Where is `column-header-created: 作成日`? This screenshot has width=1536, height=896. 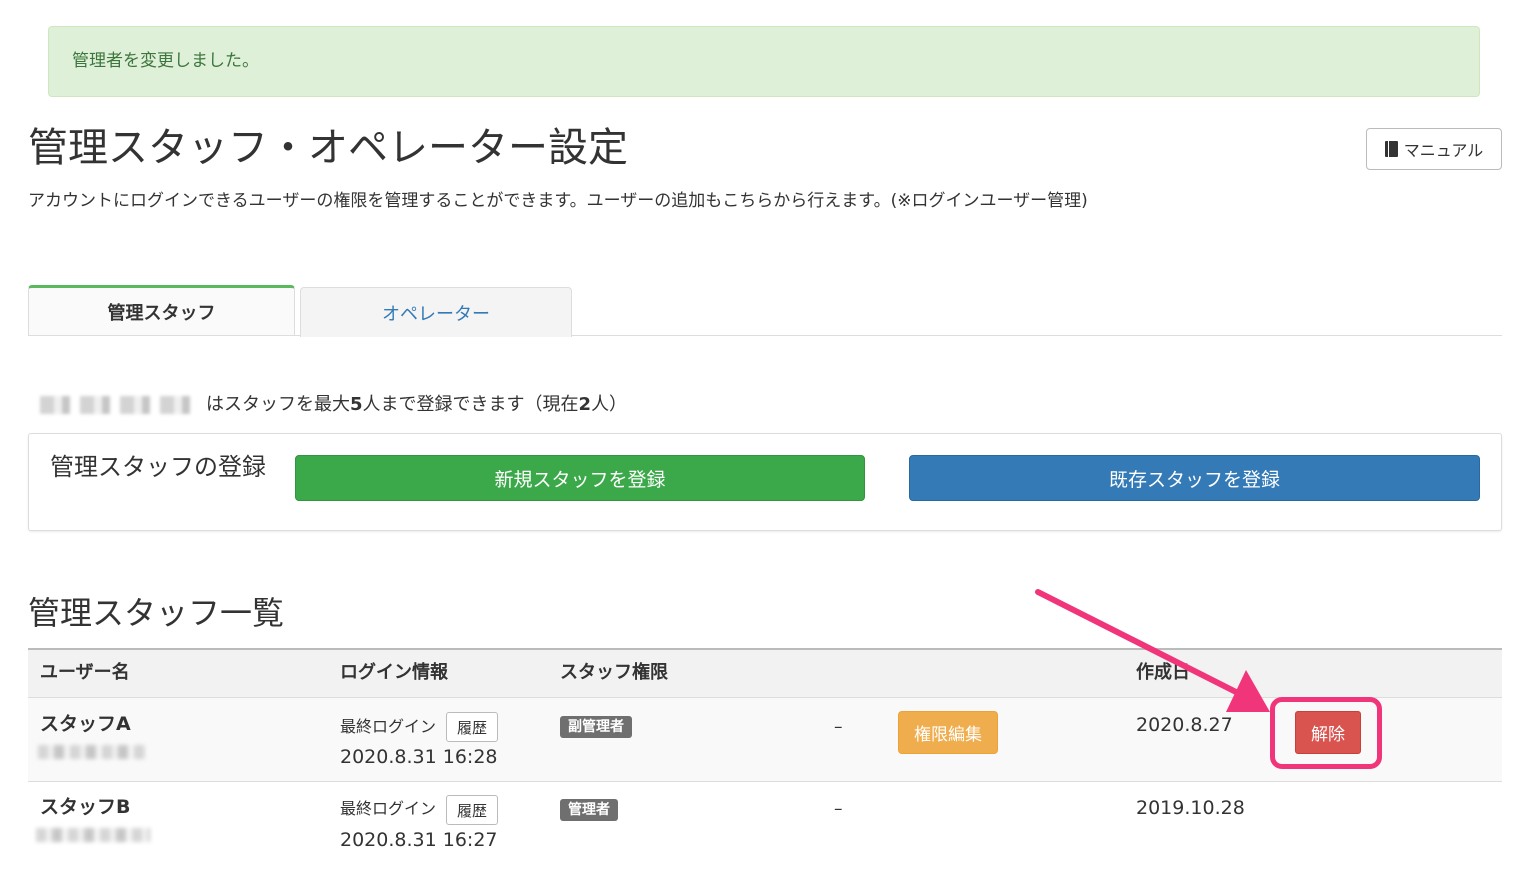
column-header-created: 作成日 is located at coordinates (1163, 672).